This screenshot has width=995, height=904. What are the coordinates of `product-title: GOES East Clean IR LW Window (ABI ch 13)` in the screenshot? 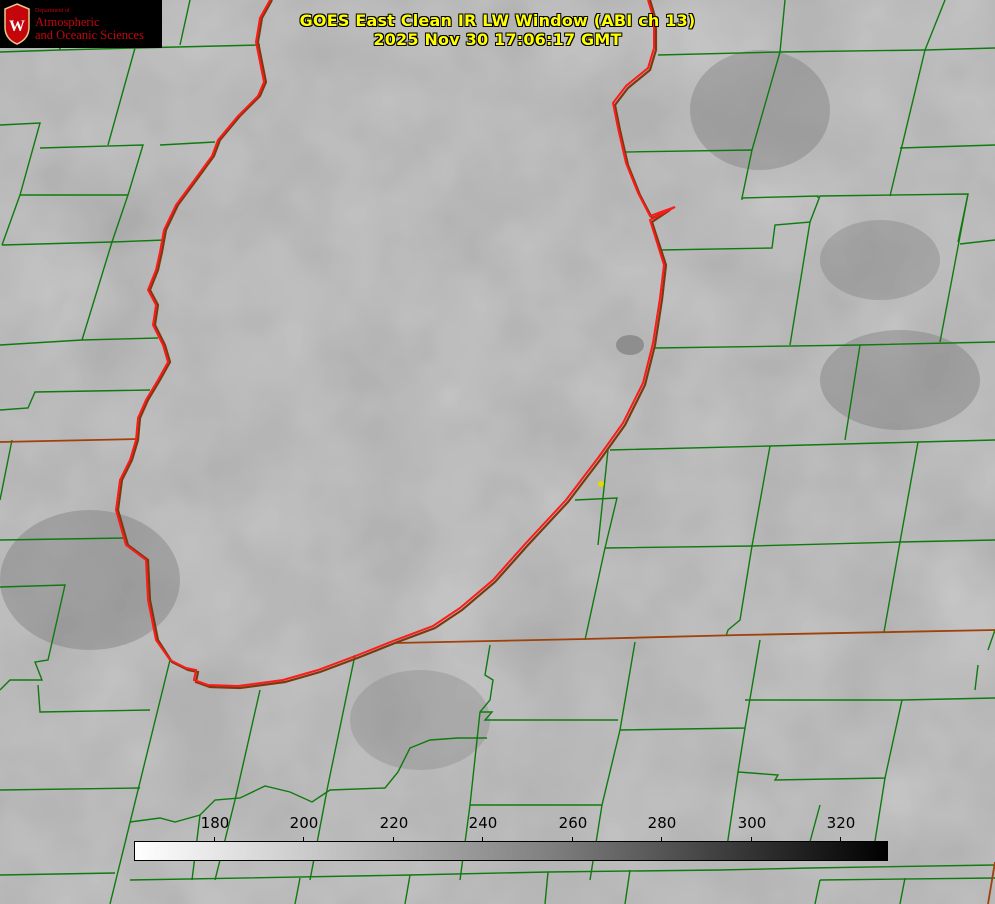 It's located at (497, 20).